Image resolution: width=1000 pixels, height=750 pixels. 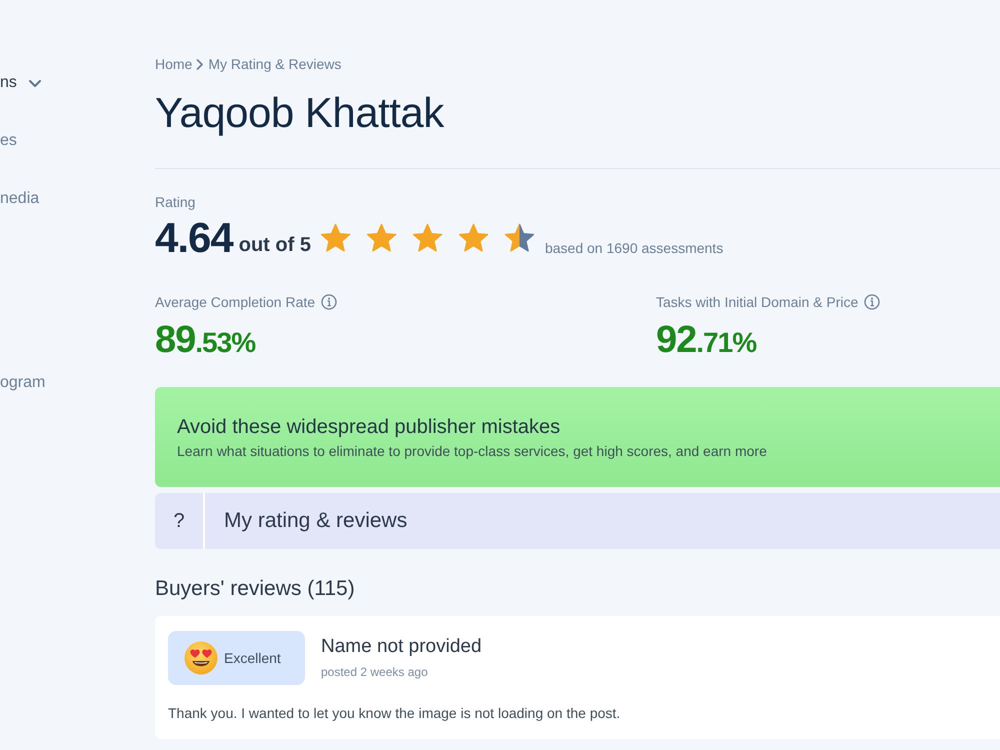 What do you see at coordinates (205, 340) in the screenshot?
I see `metric-value: 89.53%` at bounding box center [205, 340].